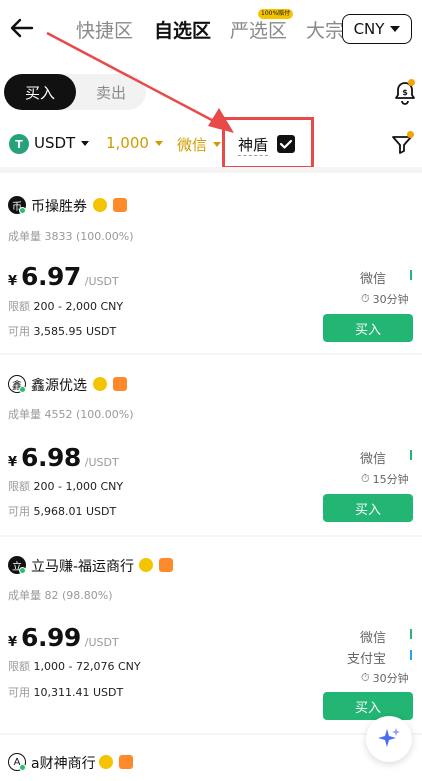  Describe the element at coordinates (258, 29) in the screenshot. I see `tab-selected: 严选区` at that location.